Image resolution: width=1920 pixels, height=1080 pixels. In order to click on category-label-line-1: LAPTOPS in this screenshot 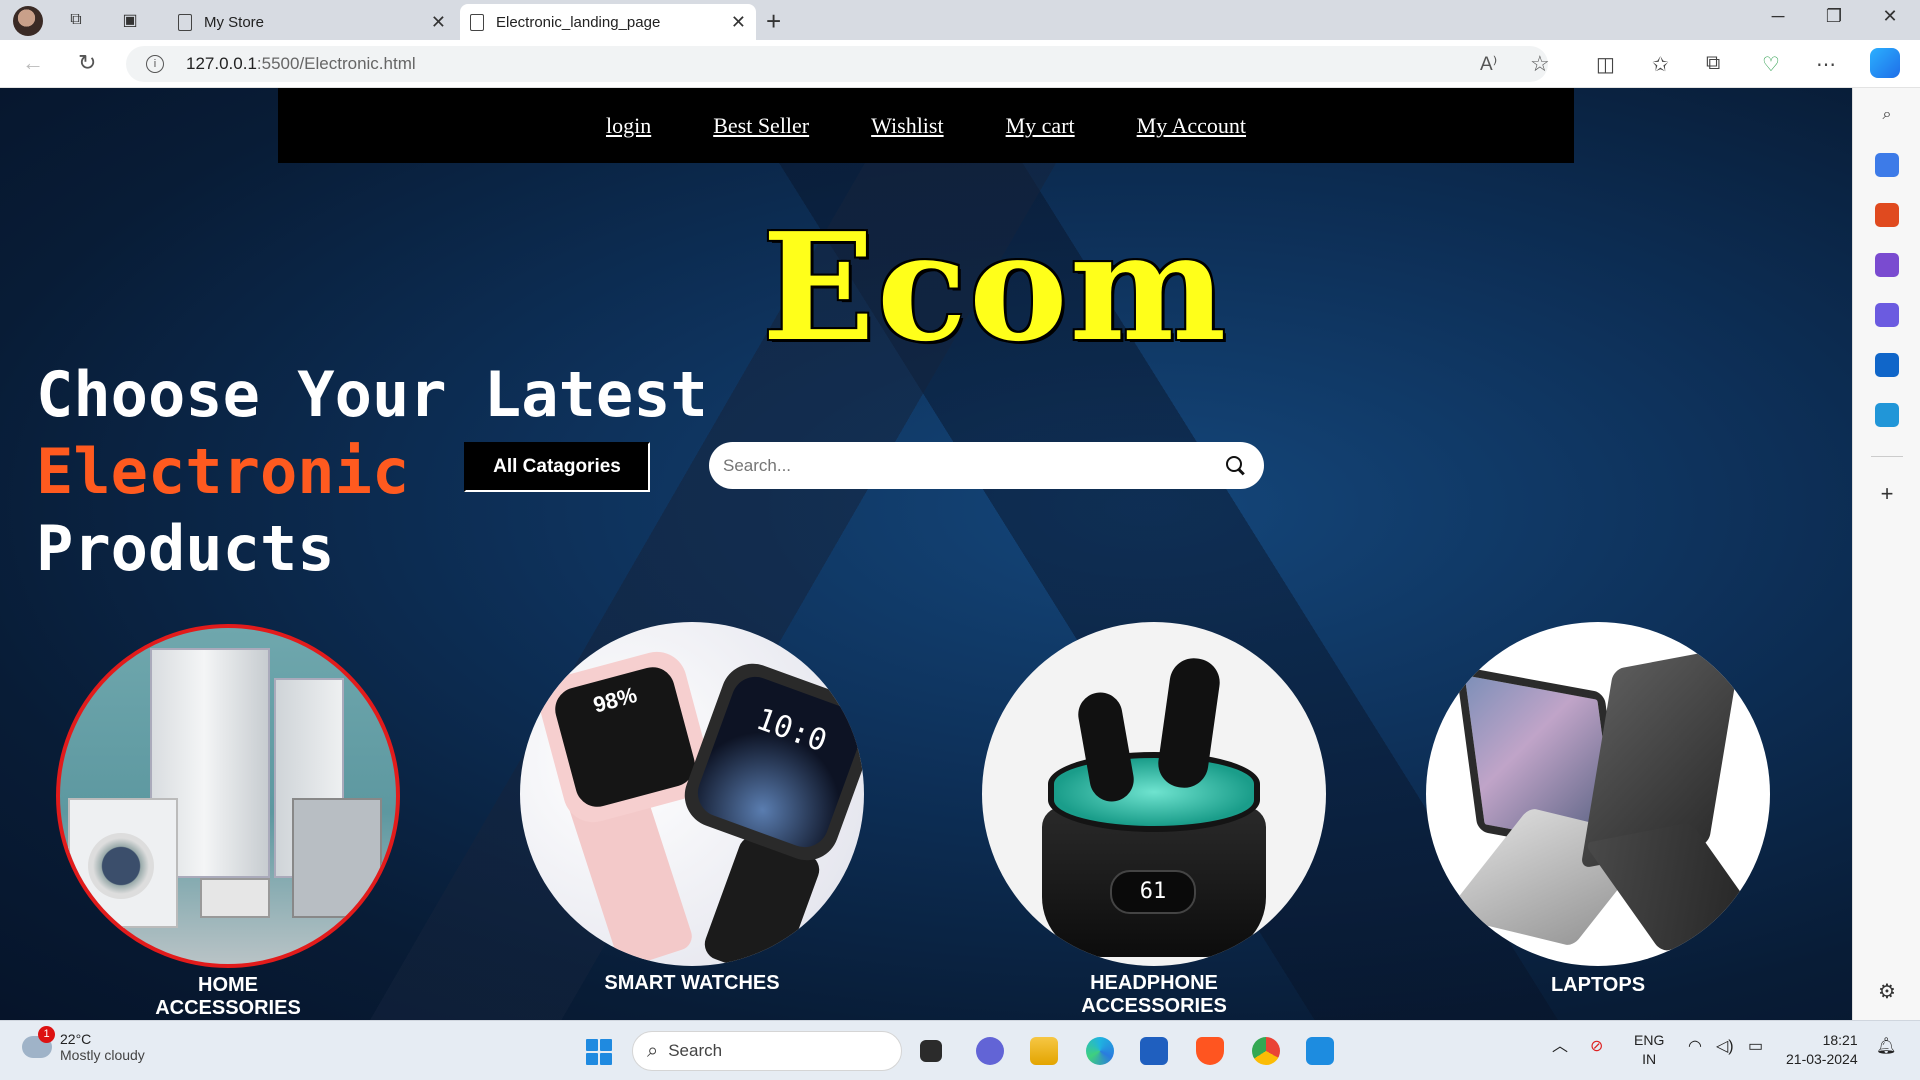, I will do `click(1598, 985)`.